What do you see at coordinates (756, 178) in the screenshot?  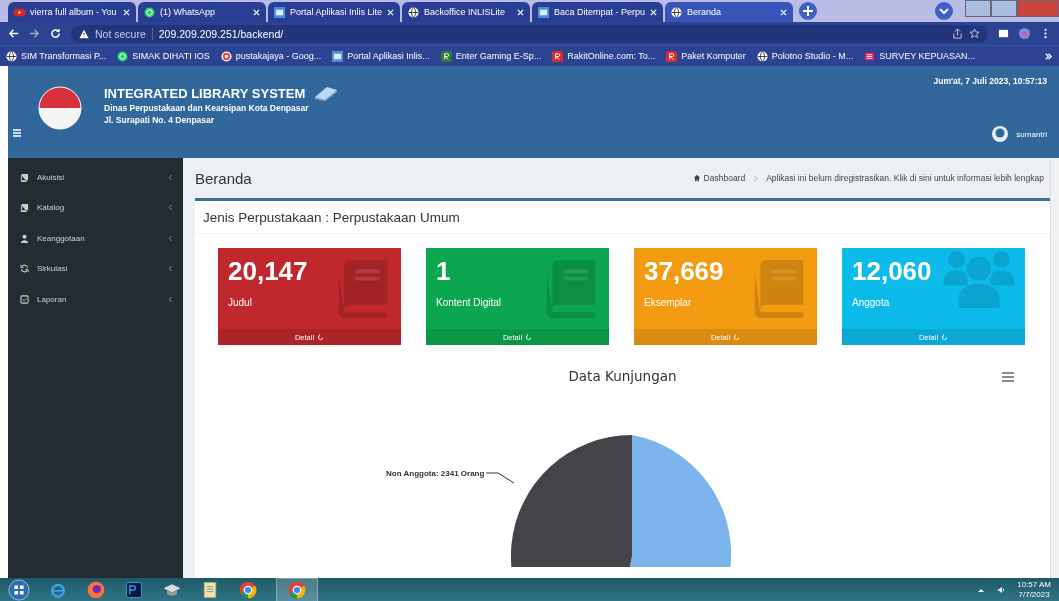 I see `chevron-right-icon` at bounding box center [756, 178].